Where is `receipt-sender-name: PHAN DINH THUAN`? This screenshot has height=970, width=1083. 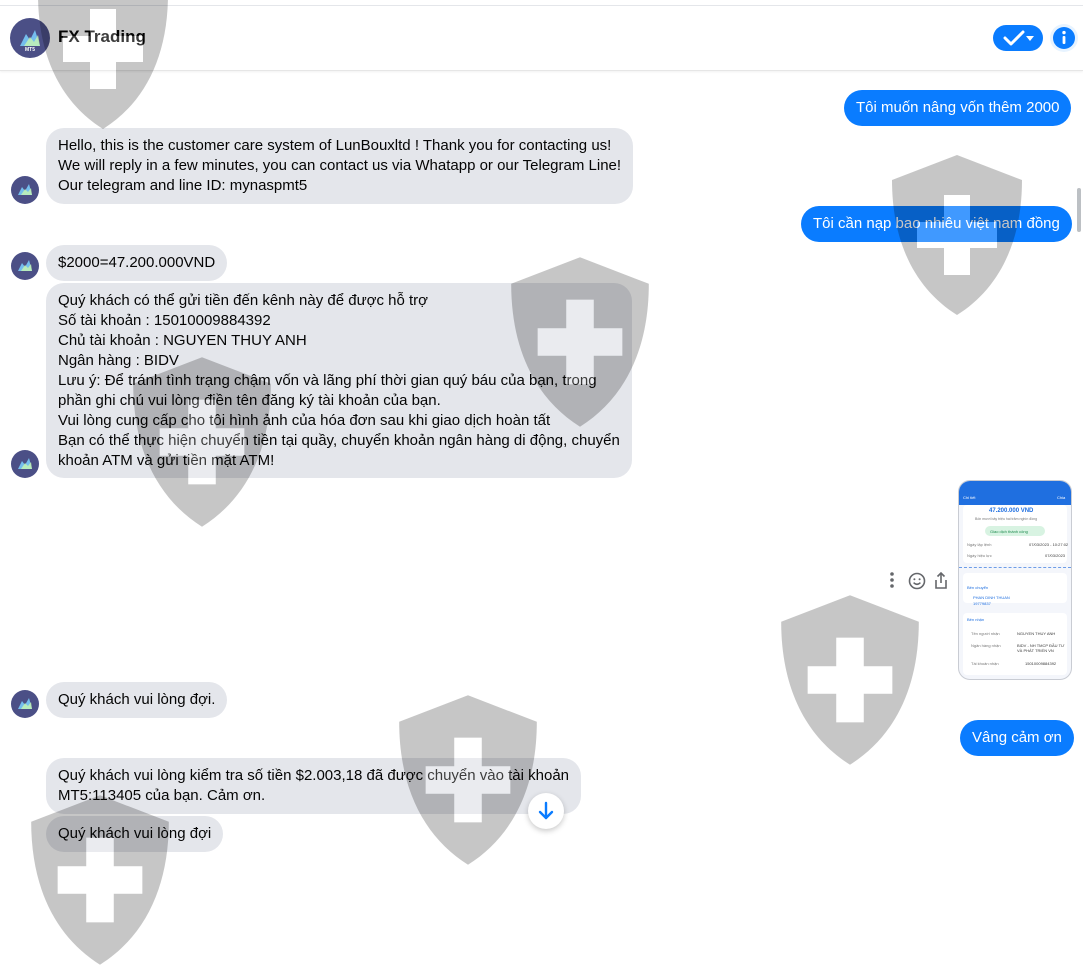
receipt-sender-name: PHAN DINH THUAN is located at coordinates (991, 597).